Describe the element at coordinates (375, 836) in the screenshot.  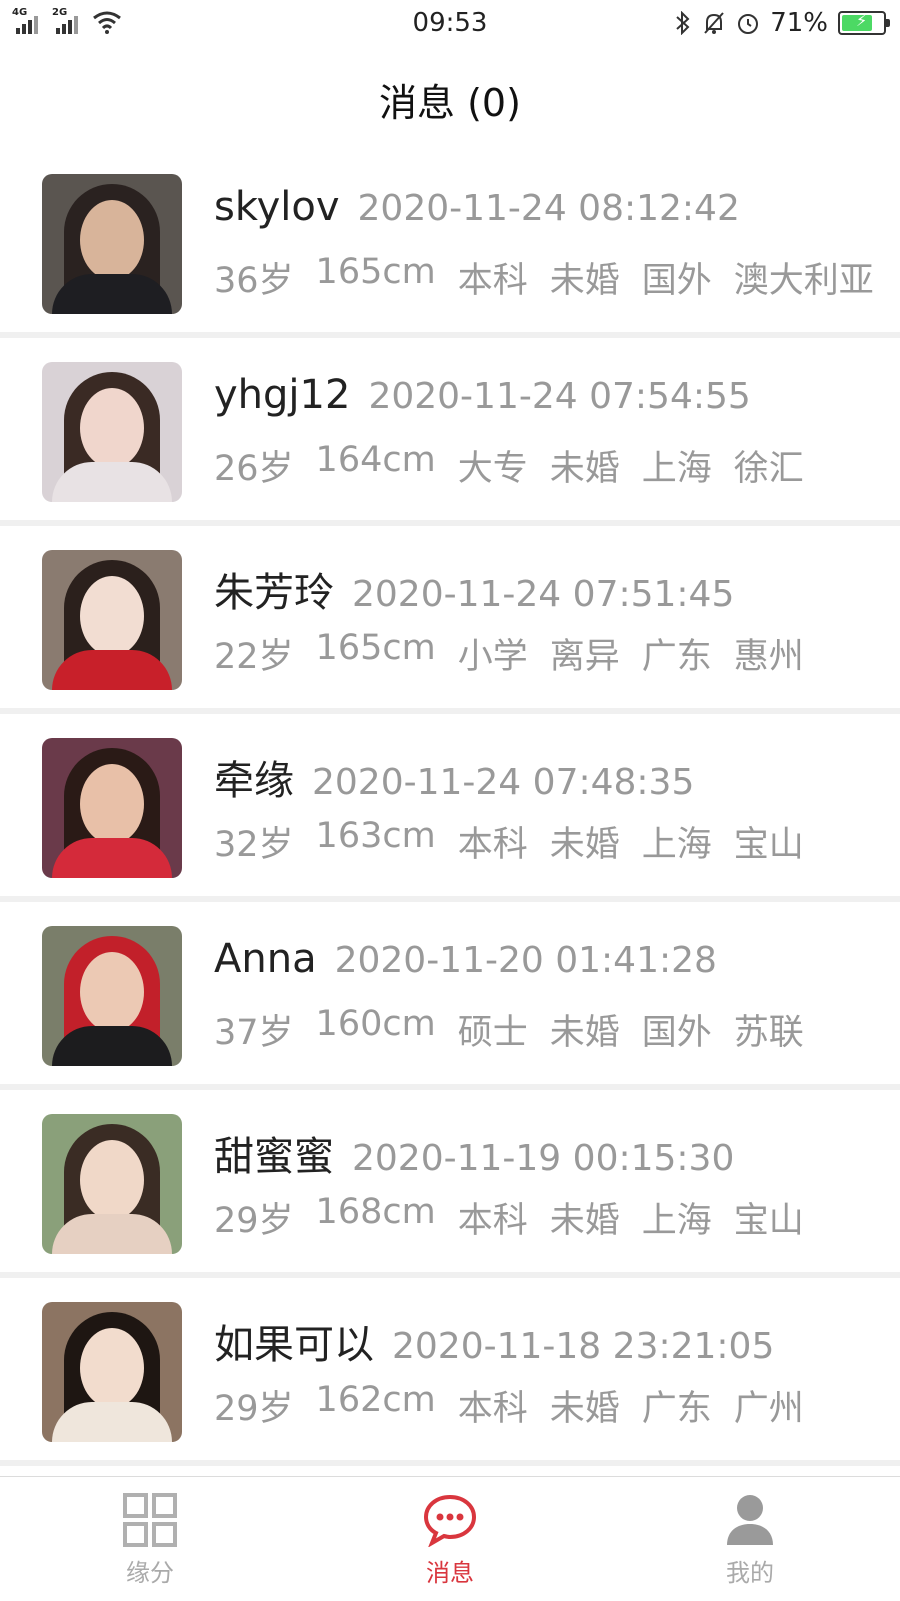
I see `info-height: 163cm` at that location.